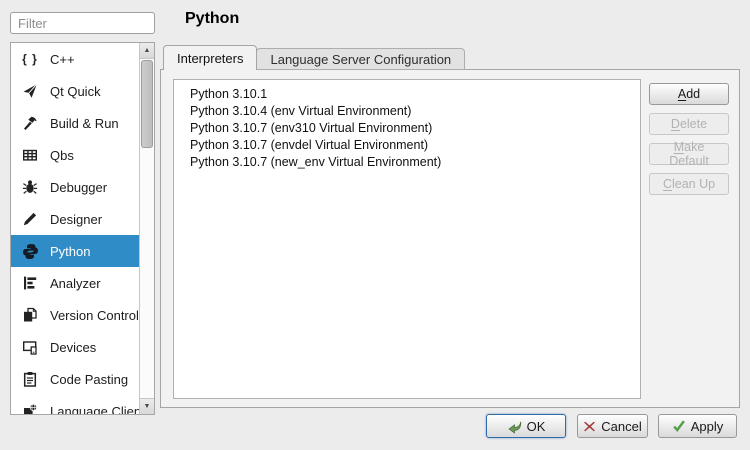 This screenshot has width=750, height=450. What do you see at coordinates (30, 187) in the screenshot?
I see `bug-icon` at bounding box center [30, 187].